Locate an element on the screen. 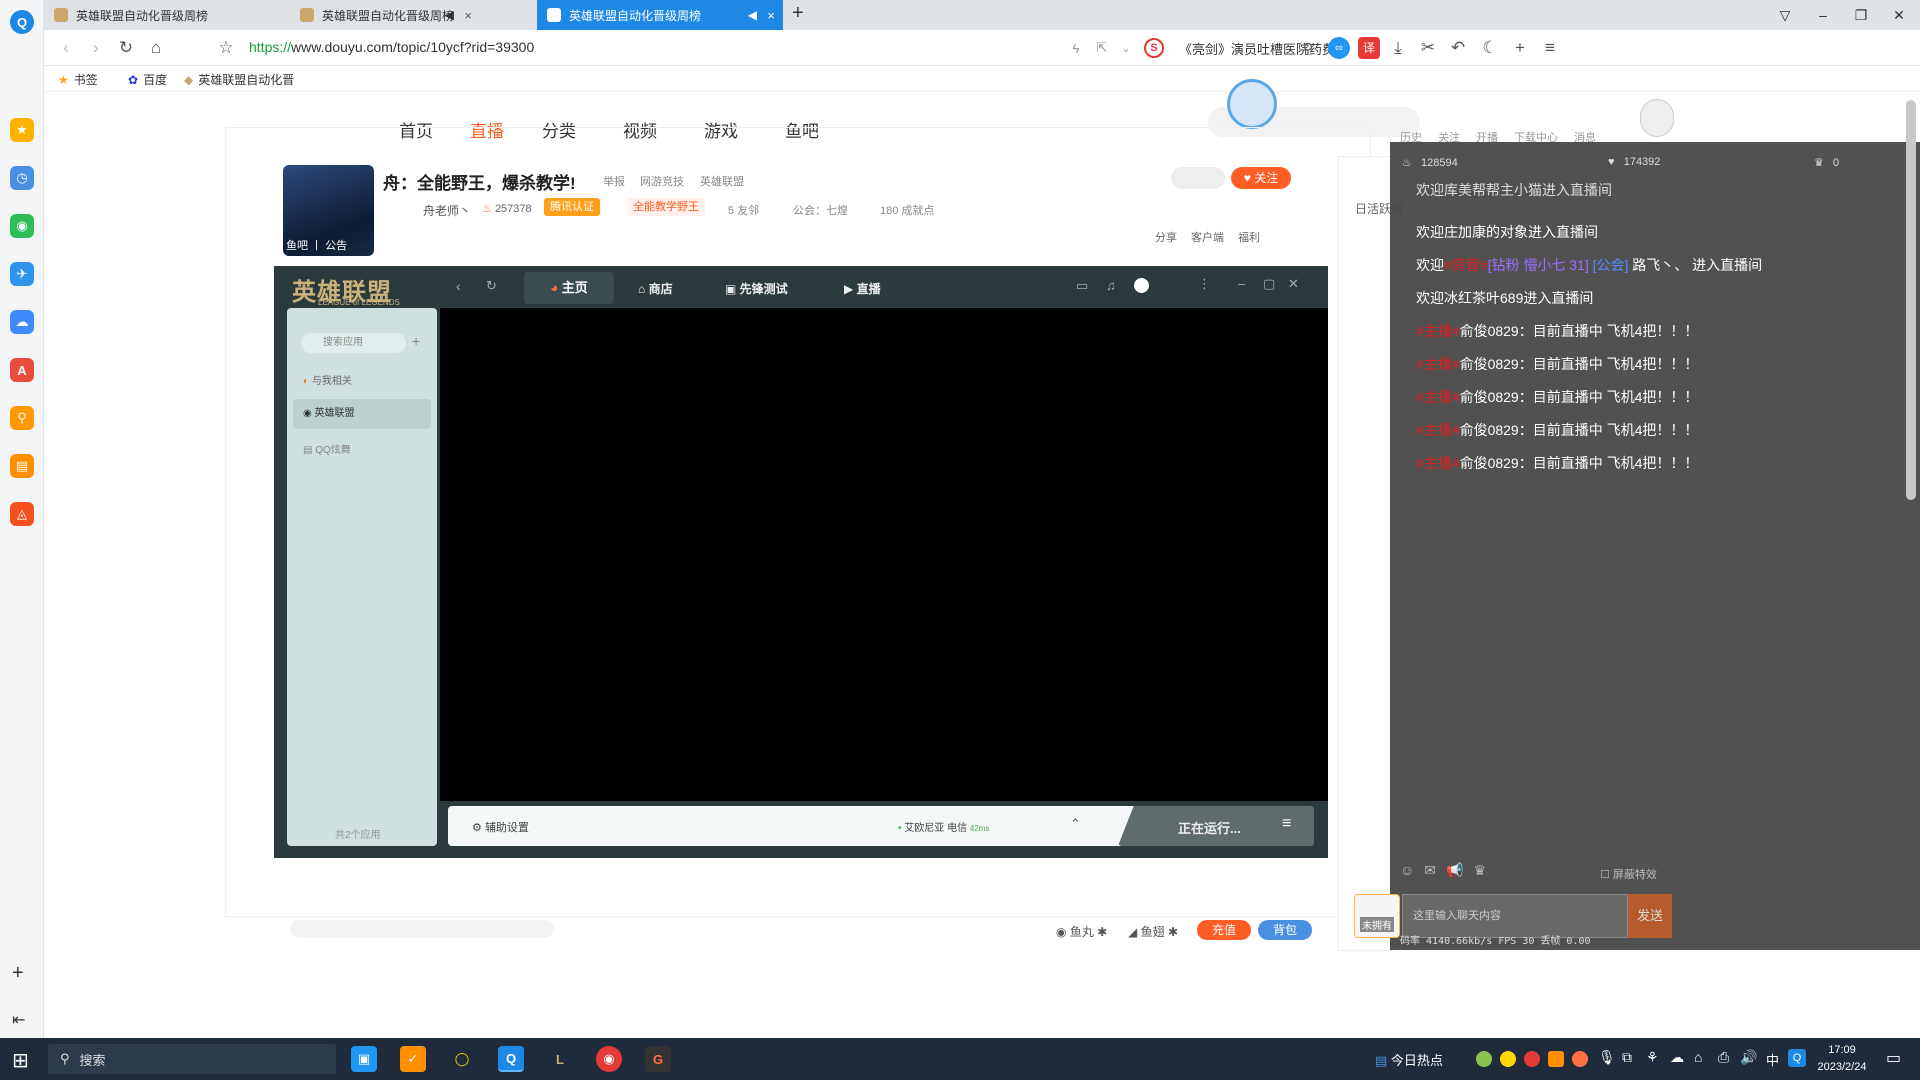  server-info: • 艾欧尼亚 电信 42ms is located at coordinates (943, 826).